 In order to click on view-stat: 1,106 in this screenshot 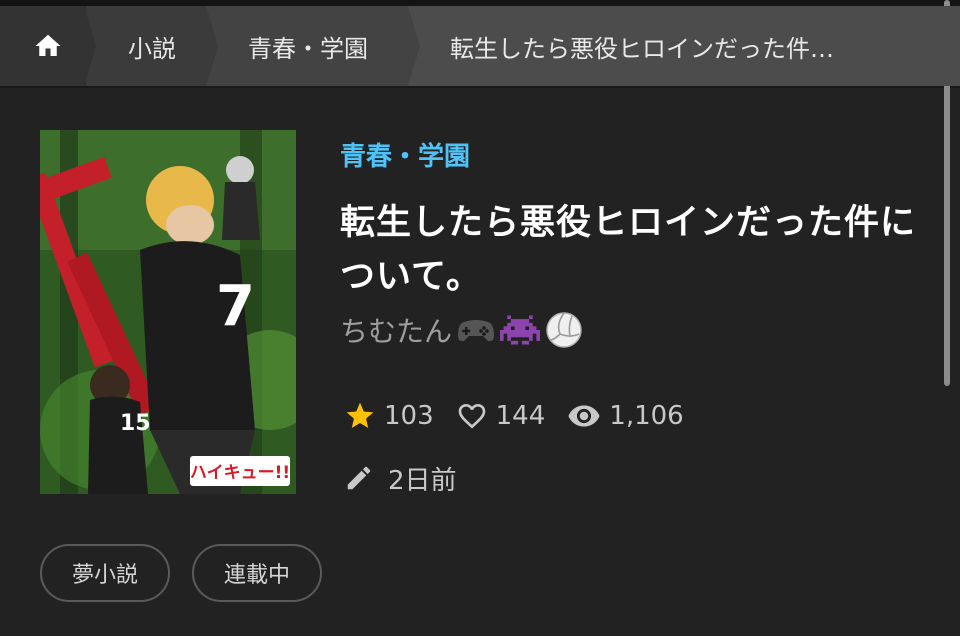, I will do `click(625, 416)`.